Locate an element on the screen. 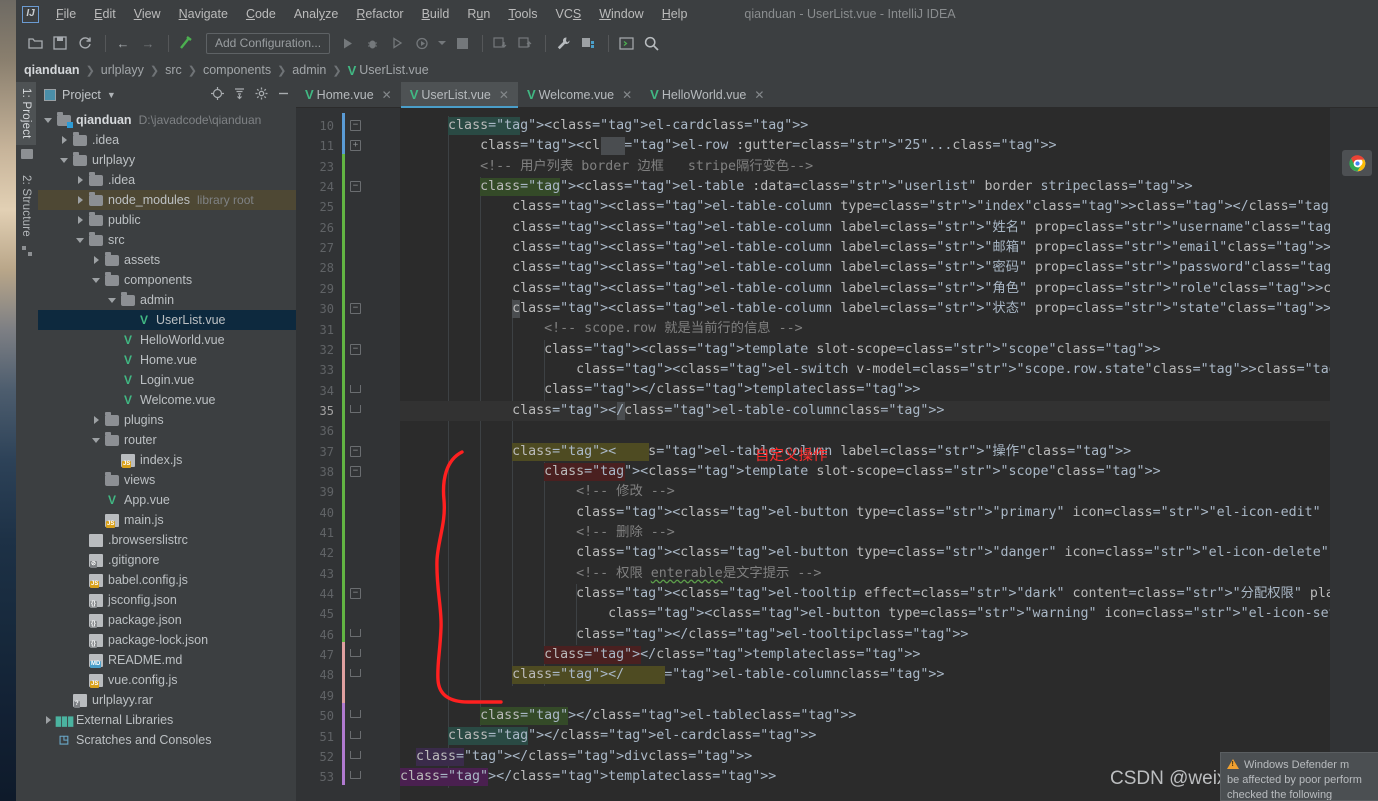  tree-item-userlist-vue: V UserList.vue is located at coordinates (167, 320).